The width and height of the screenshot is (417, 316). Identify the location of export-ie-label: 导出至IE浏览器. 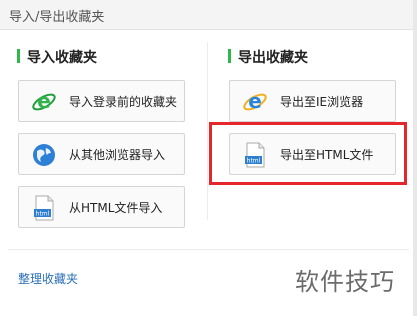
(322, 102).